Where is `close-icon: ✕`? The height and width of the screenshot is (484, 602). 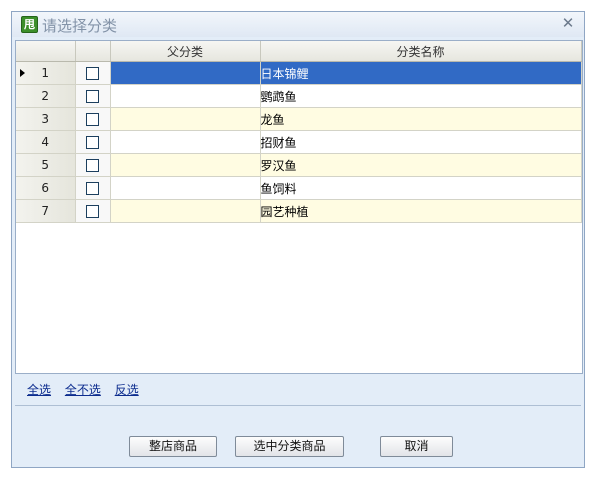
close-icon: ✕ is located at coordinates (568, 23).